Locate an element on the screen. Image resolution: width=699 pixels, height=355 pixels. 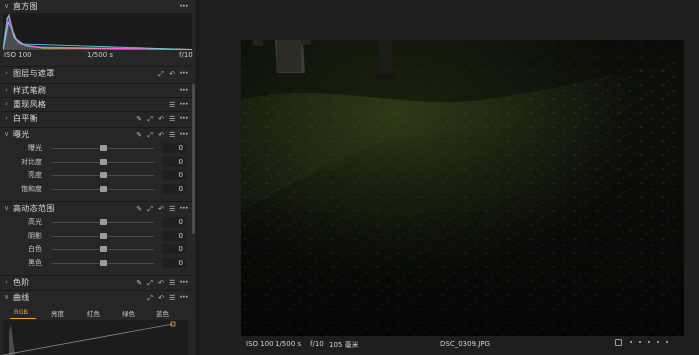
slider-row: 饱和度 0 is located at coordinates (96, 189).